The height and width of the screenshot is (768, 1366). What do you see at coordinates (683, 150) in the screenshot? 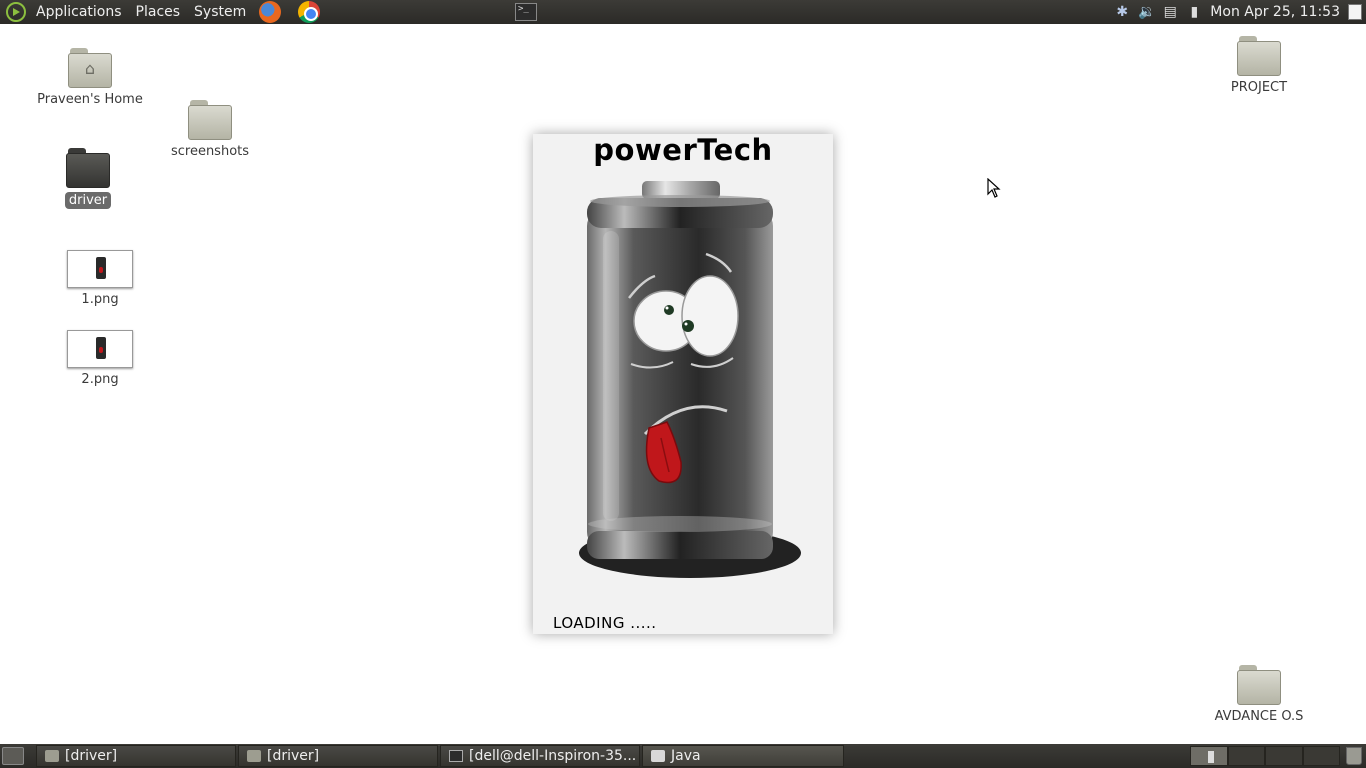
I see `splash-title: powerTech` at bounding box center [683, 150].